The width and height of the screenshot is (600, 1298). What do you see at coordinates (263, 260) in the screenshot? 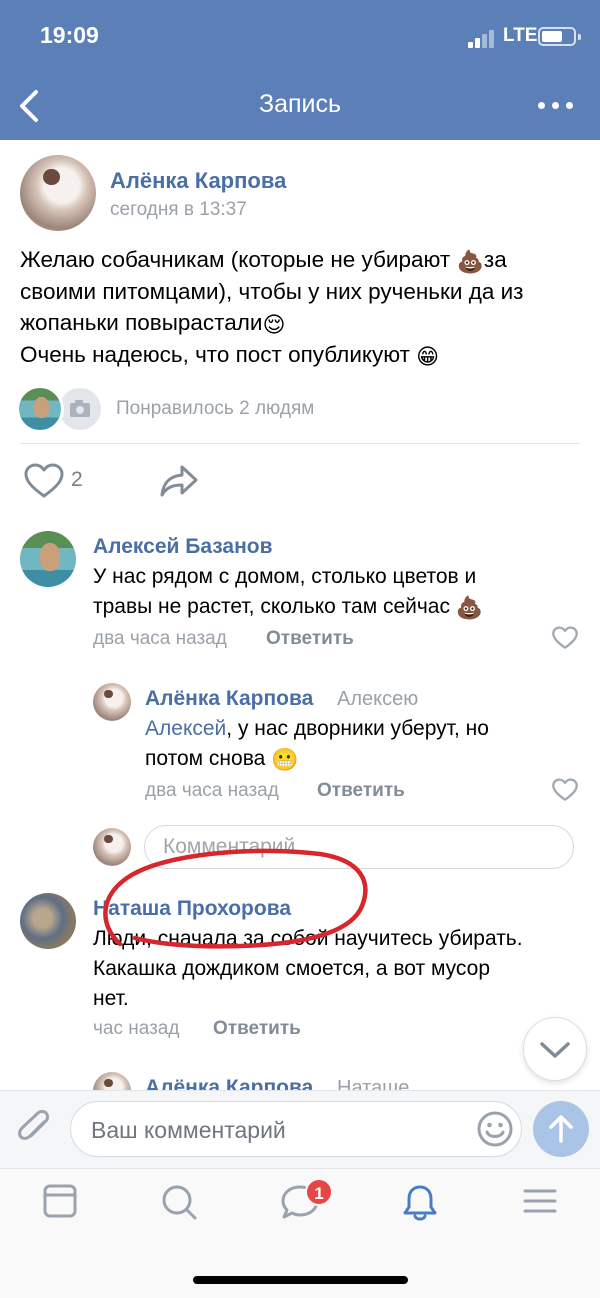
I see `post-text-line: Желаю собачникам (которые не убирают 💩за` at bounding box center [263, 260].